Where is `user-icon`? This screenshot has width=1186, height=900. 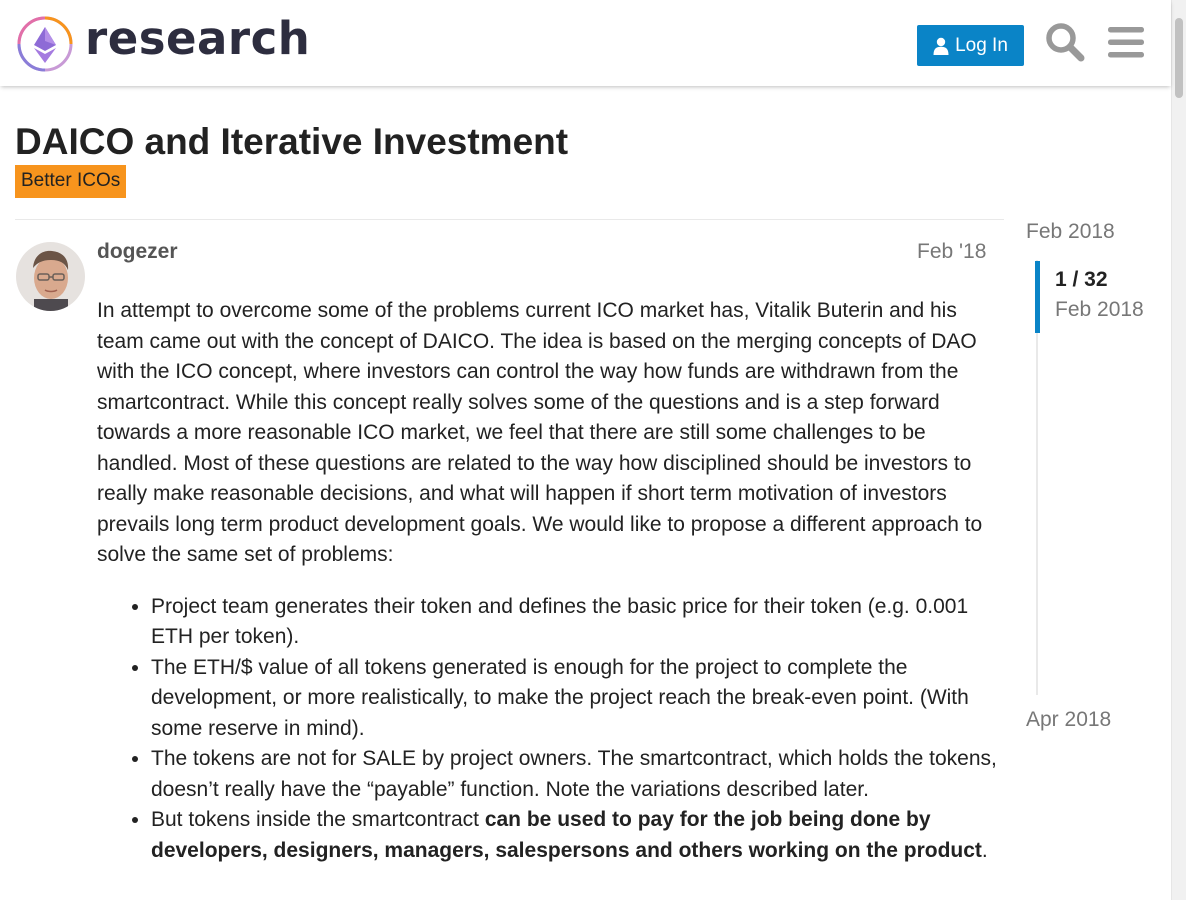 user-icon is located at coordinates (941, 46).